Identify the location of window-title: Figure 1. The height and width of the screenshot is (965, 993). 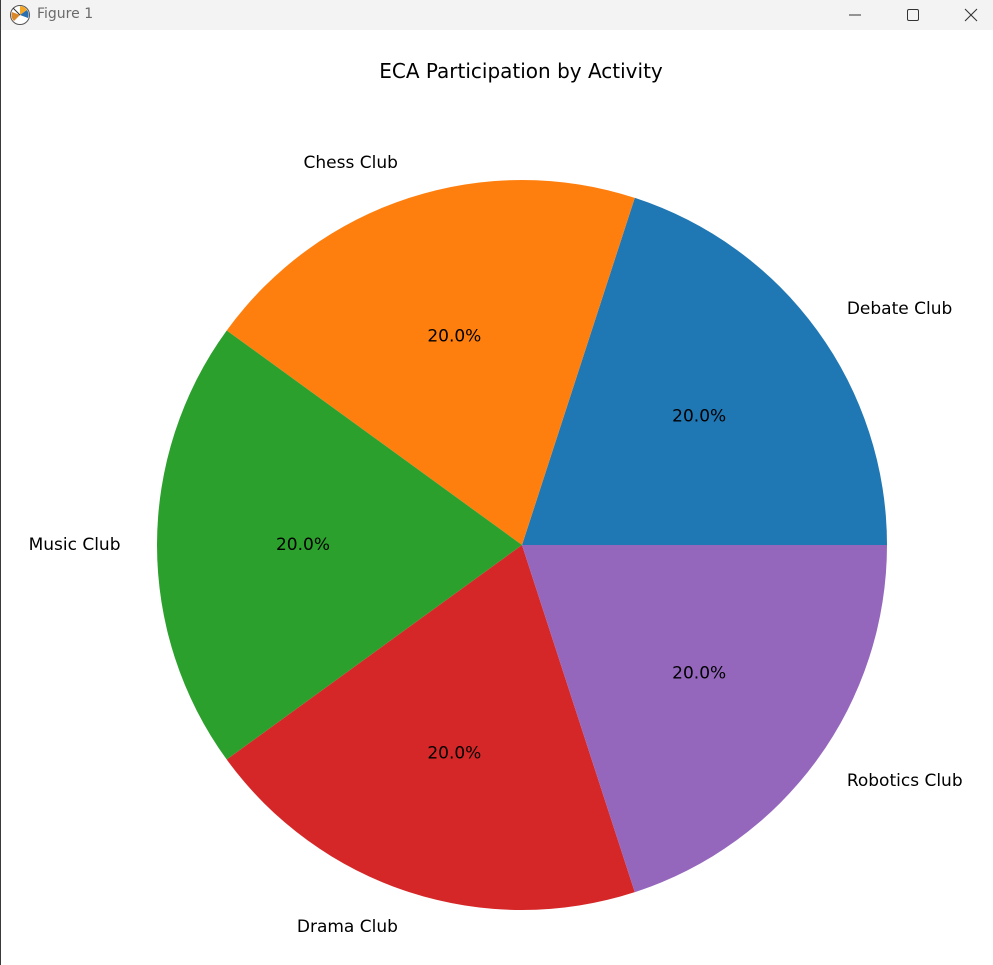
(65, 14).